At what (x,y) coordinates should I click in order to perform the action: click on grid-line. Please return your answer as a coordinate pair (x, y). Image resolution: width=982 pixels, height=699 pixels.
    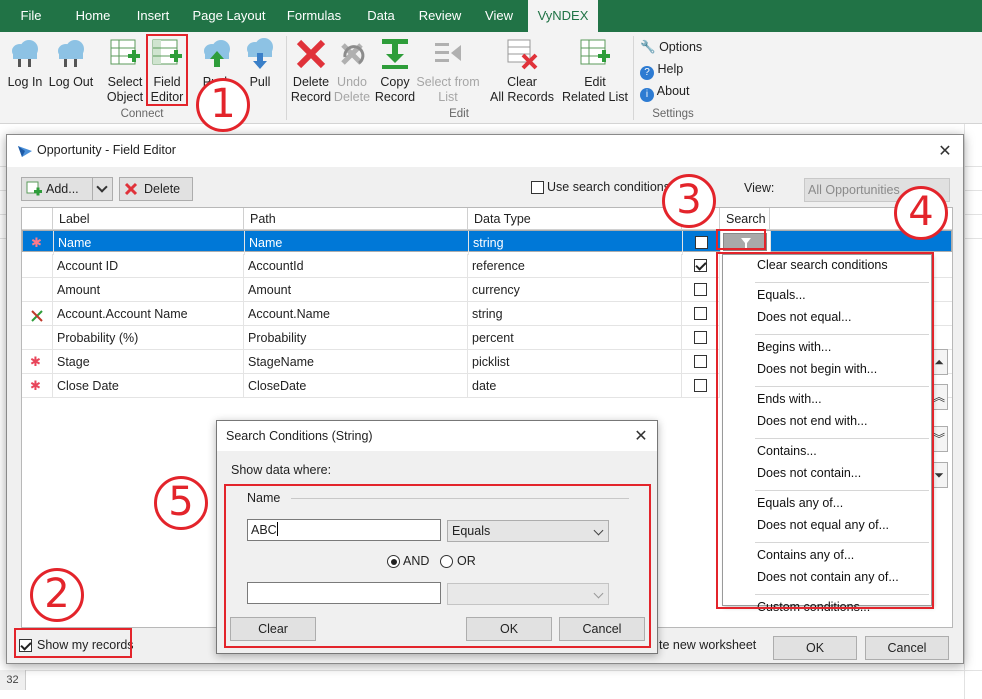
    Looking at the image, I should click on (491, 670).